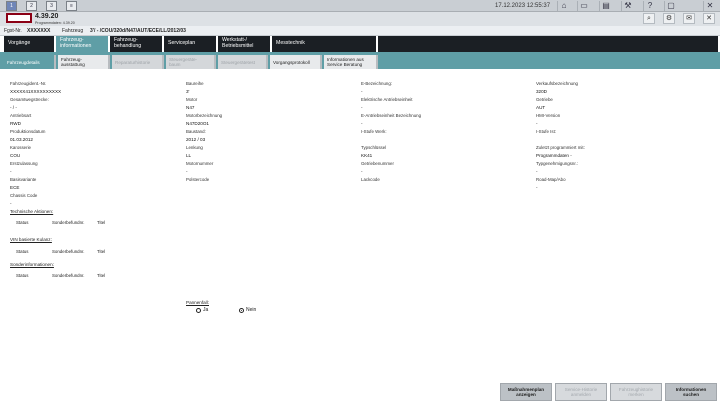 The height and width of the screenshot is (405, 720). What do you see at coordinates (29, 103) in the screenshot?
I see `field-gesamtwegstrecke: Gesamtwegstrecke: - / -` at bounding box center [29, 103].